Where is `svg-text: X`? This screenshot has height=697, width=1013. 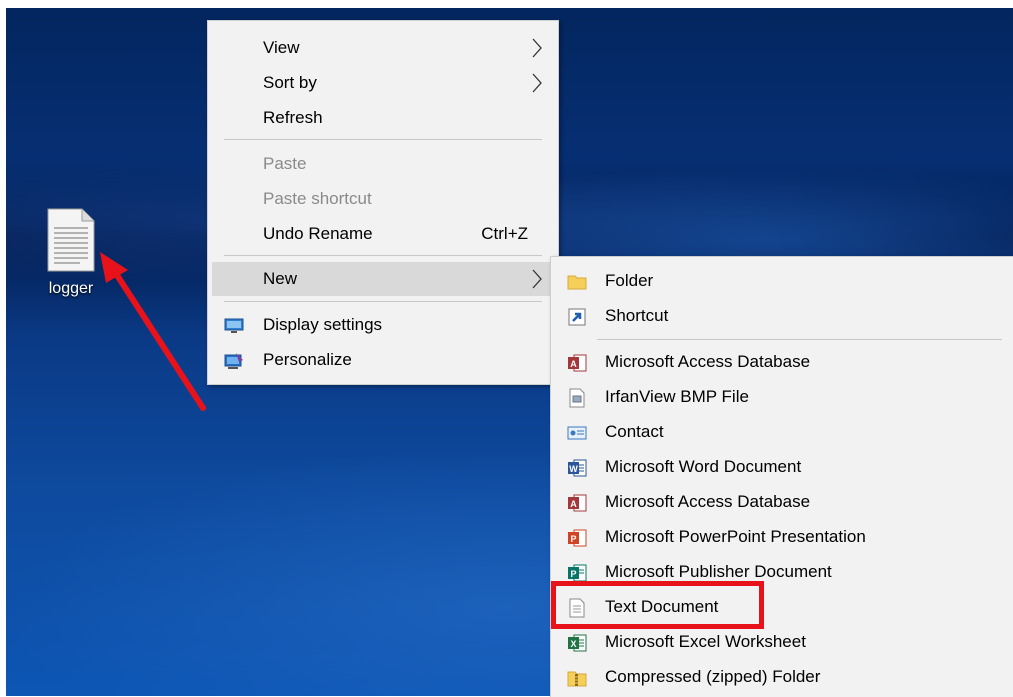 svg-text: X is located at coordinates (573, 644).